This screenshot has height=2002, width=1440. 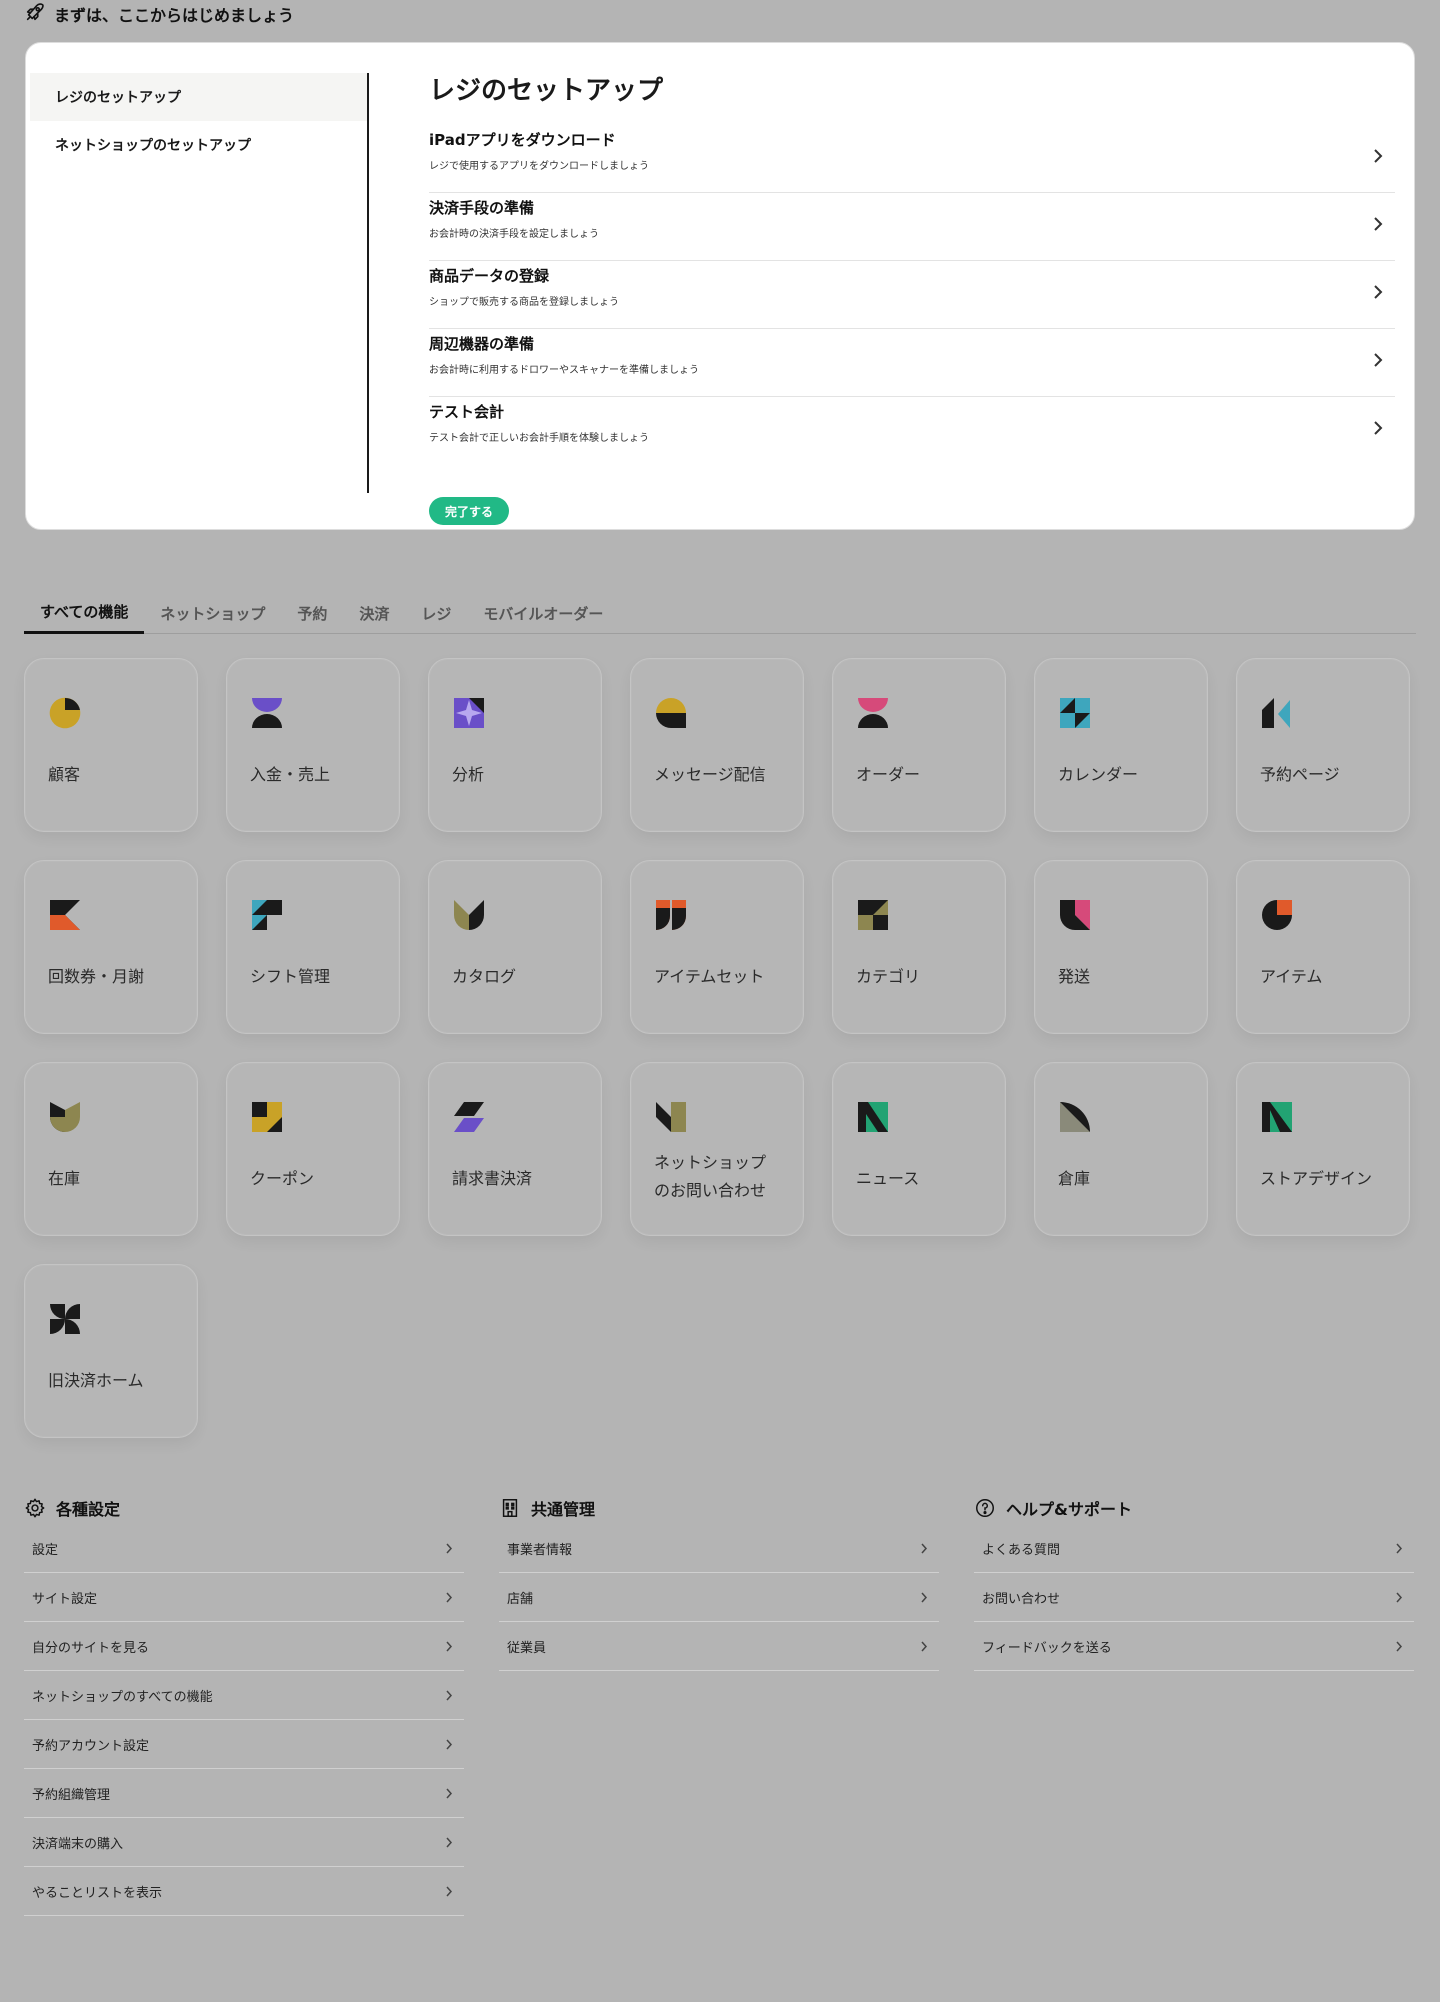 What do you see at coordinates (873, 1117) in the screenshot?
I see `news-icon` at bounding box center [873, 1117].